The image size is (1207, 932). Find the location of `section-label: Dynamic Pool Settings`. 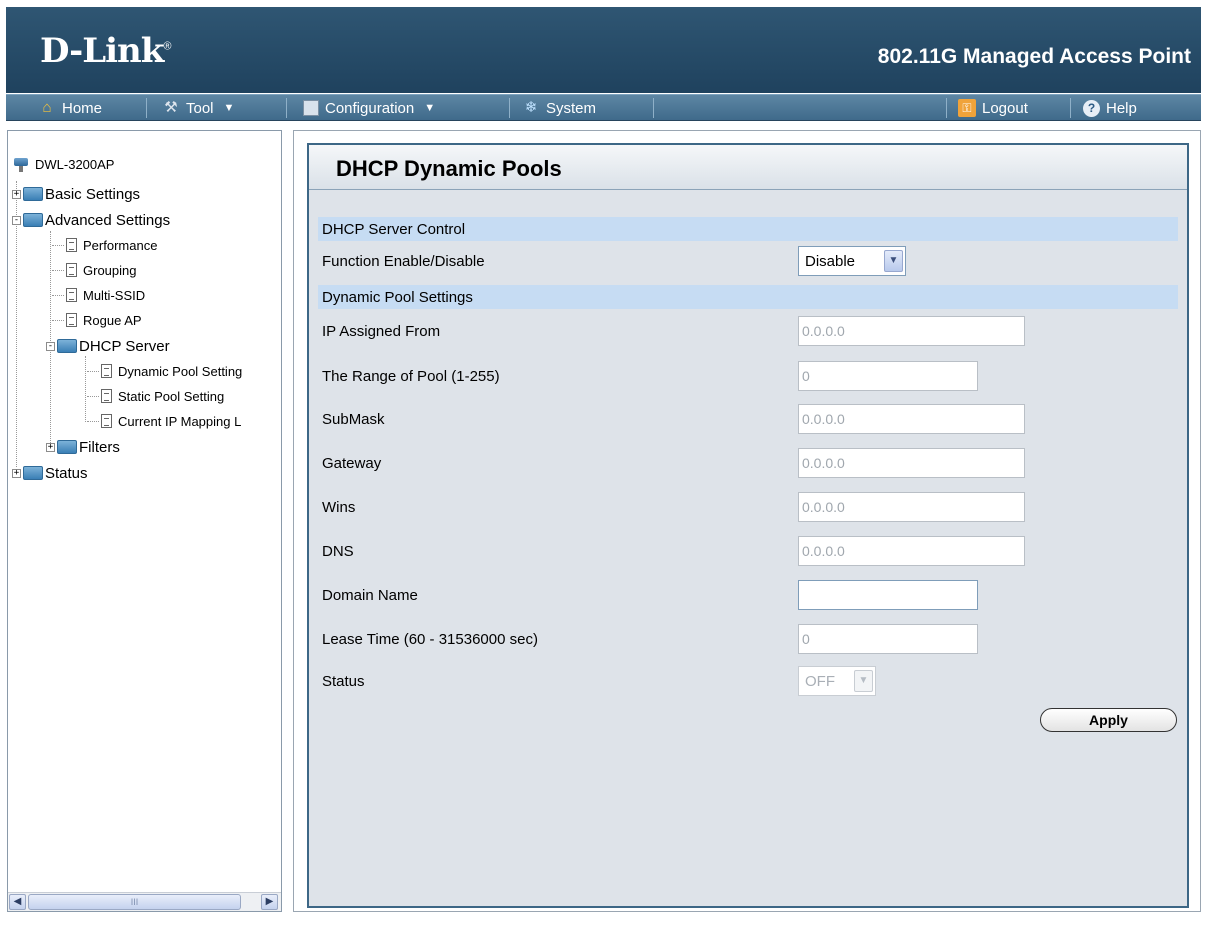

section-label: Dynamic Pool Settings is located at coordinates (397, 297).